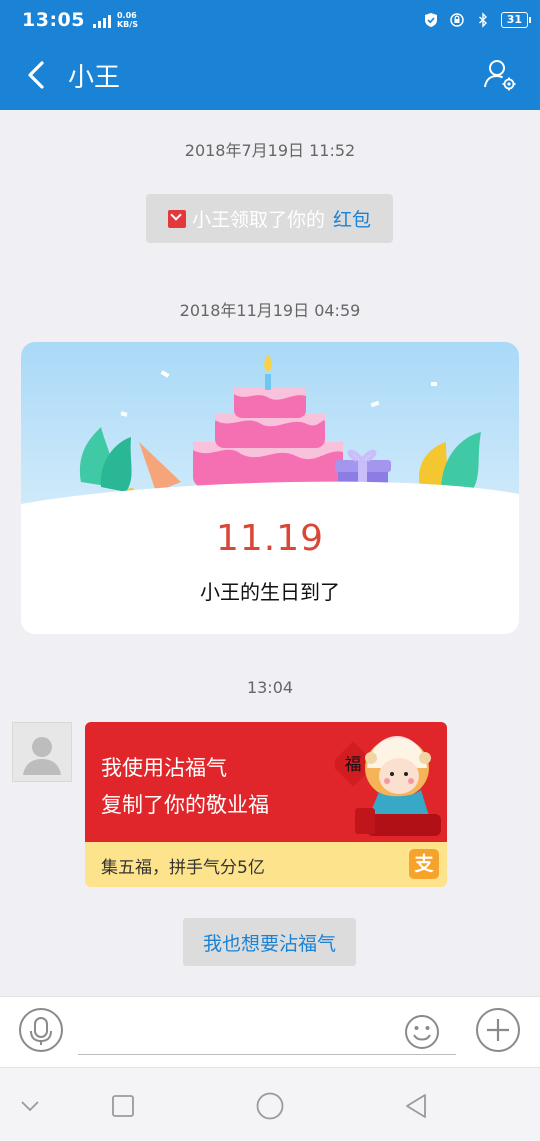 This screenshot has height=1141, width=540. Describe the element at coordinates (352, 218) in the screenshot. I see `red-packet-link: 红包` at that location.